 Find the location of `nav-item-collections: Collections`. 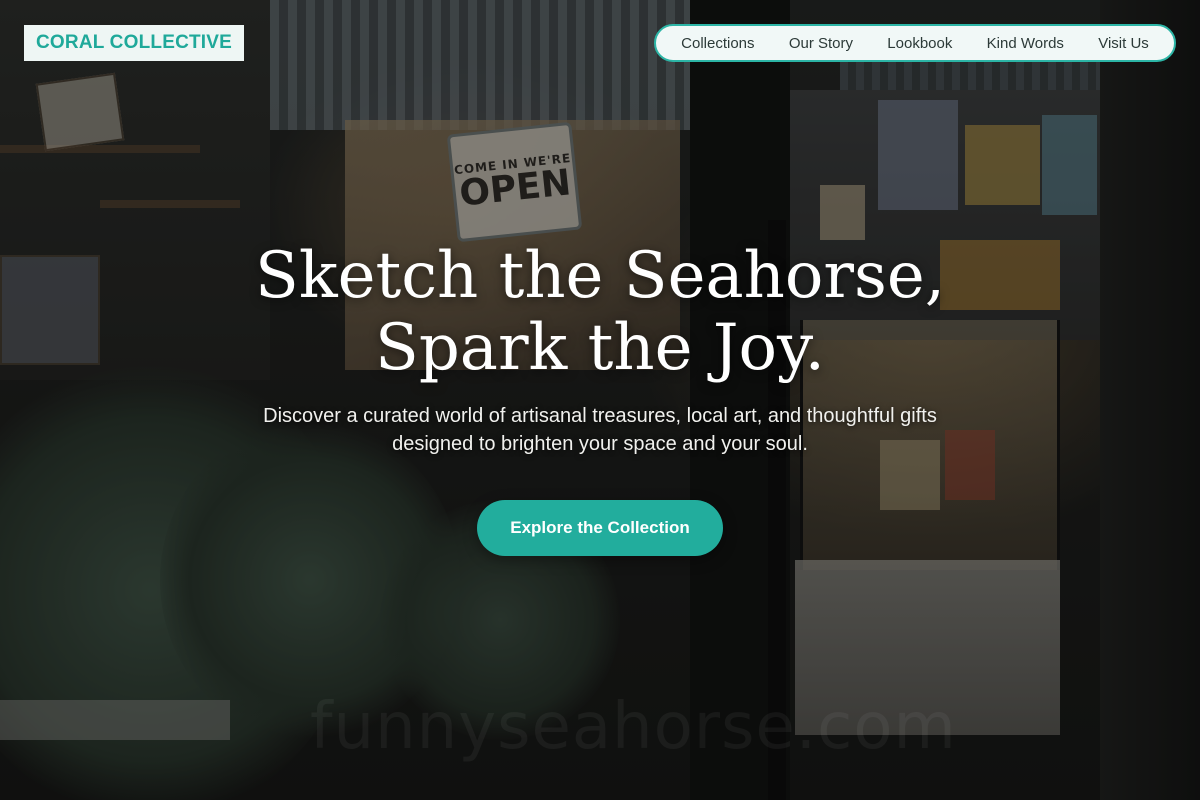

nav-item-collections: Collections is located at coordinates (717, 43).